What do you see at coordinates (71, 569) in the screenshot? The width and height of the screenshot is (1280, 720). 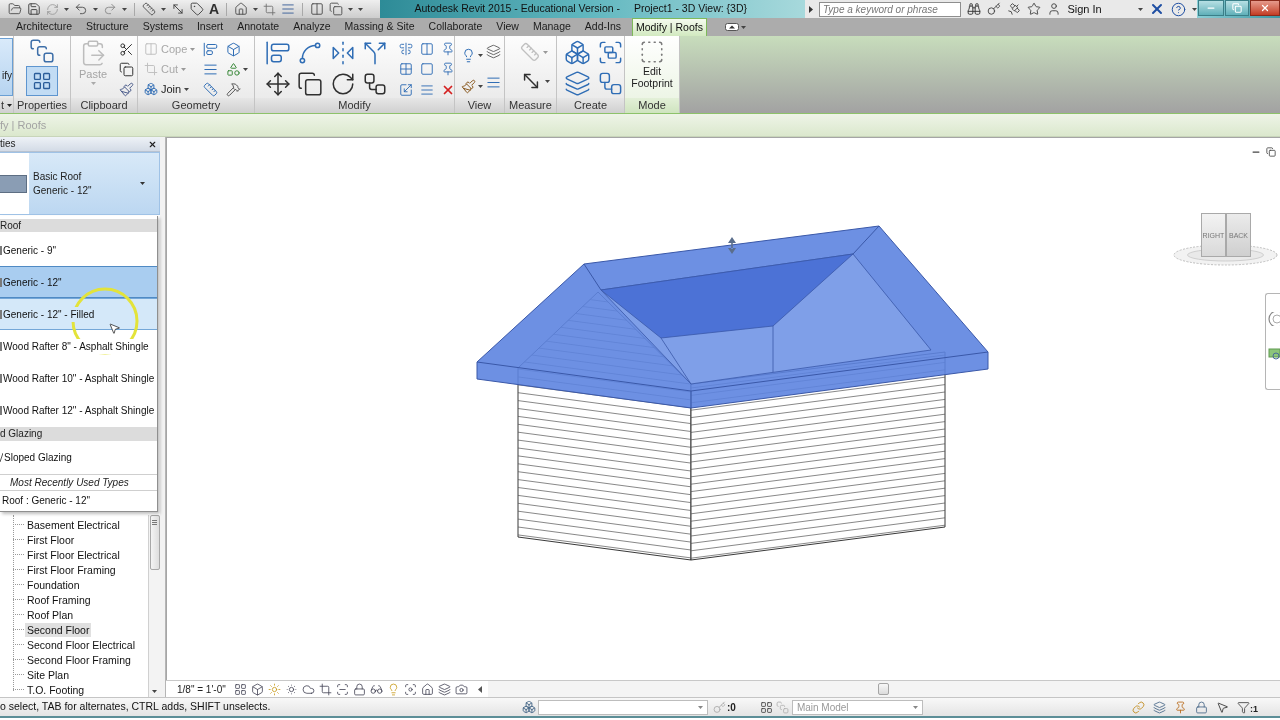 I see `browser-item: First Floor Framing` at bounding box center [71, 569].